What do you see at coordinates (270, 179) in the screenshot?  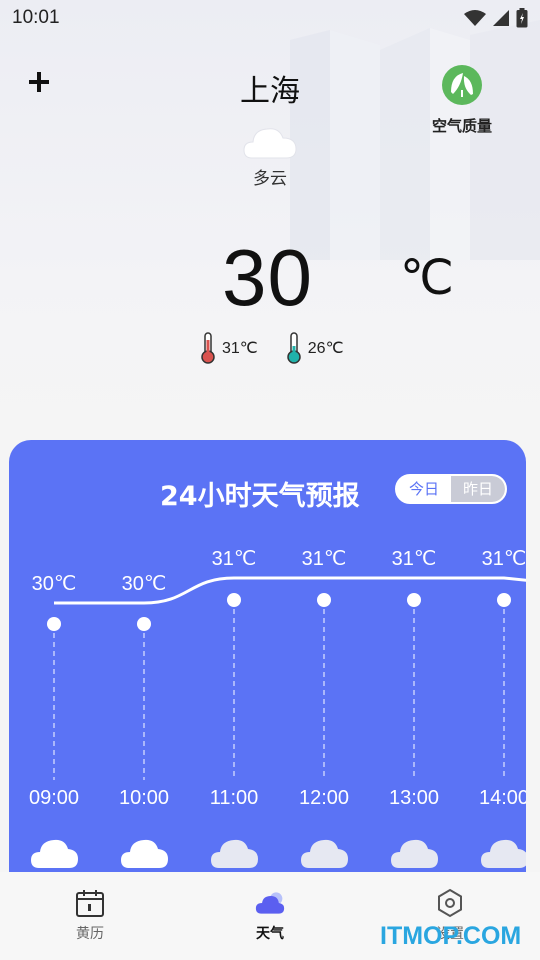 I see `condition-label: 多云` at bounding box center [270, 179].